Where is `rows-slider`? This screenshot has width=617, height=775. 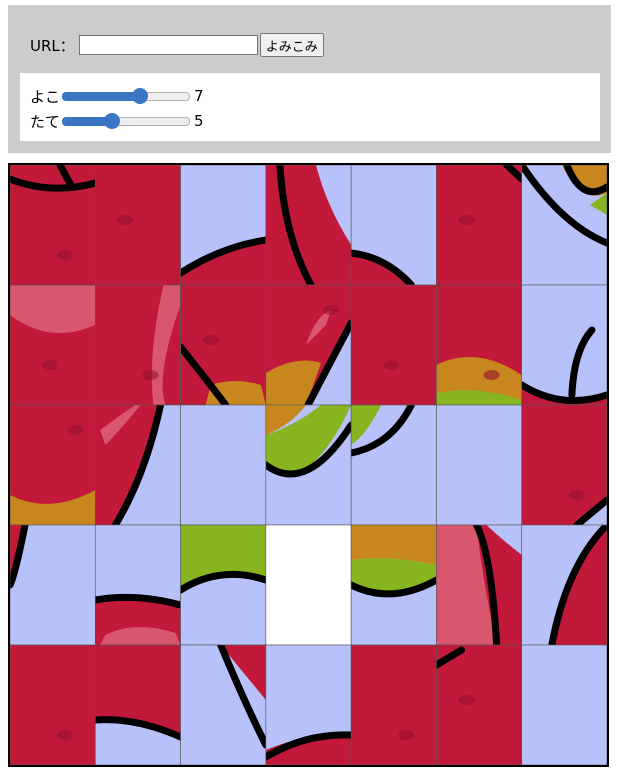
rows-slider is located at coordinates (126, 121).